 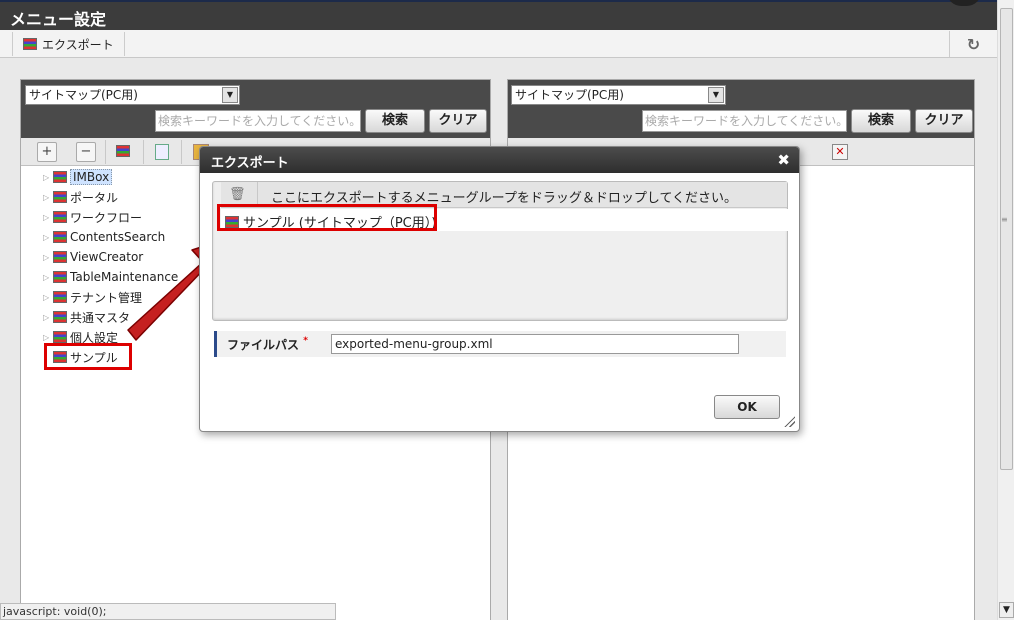 I want to click on dialog-title: エクスポート, so click(x=250, y=163).